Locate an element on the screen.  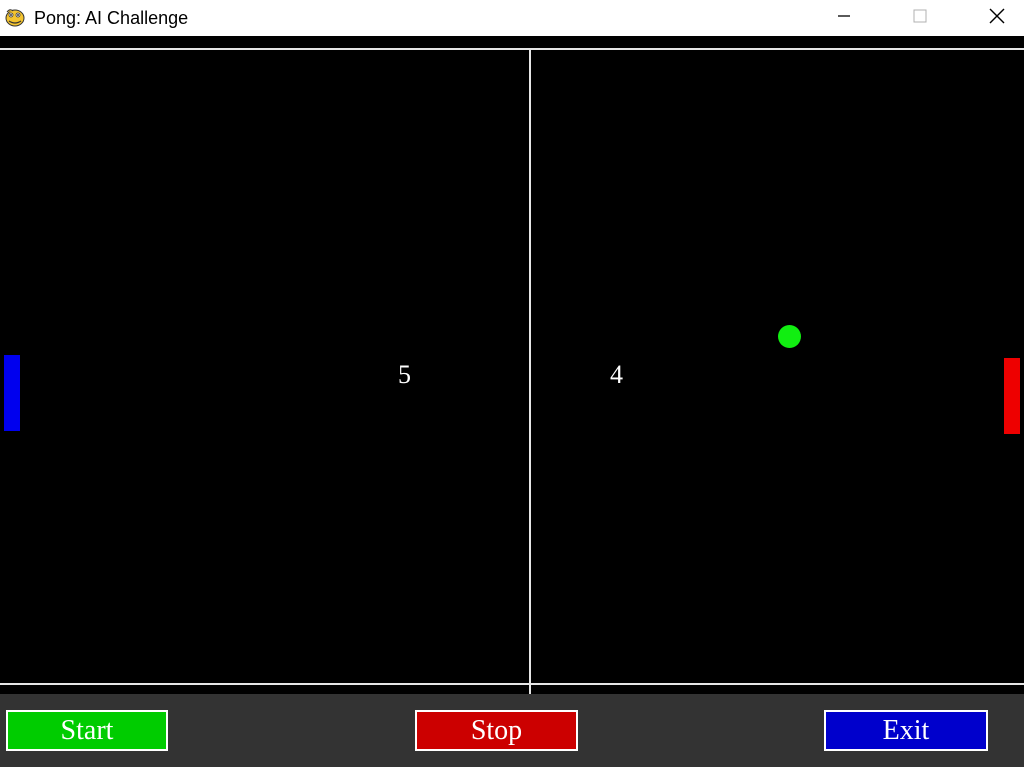
window-title: Pong: AI Challenge is located at coordinates (111, 18).